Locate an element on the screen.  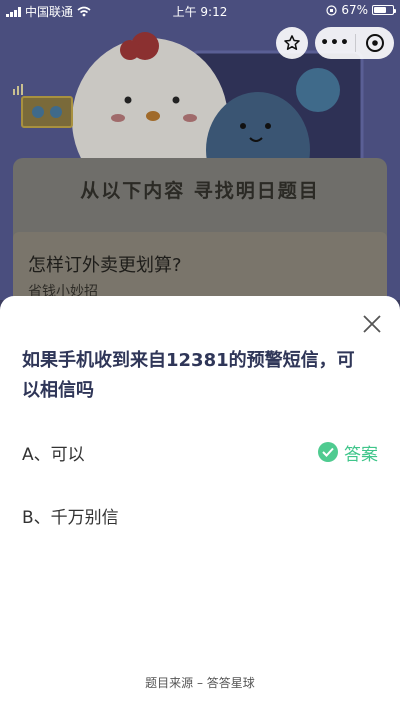
answer-tag: 答案 is located at coordinates (348, 452).